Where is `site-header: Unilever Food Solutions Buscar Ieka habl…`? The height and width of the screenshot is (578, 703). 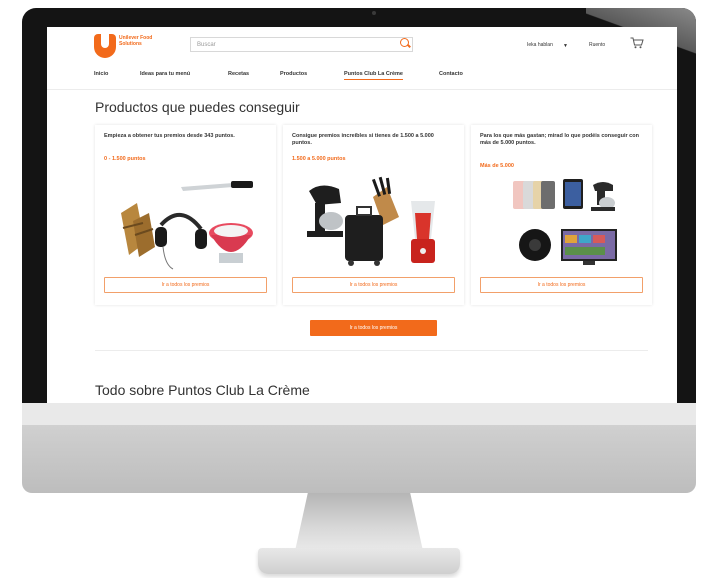
site-header: Unilever Food Solutions Buscar Ieka habl… is located at coordinates (362, 45).